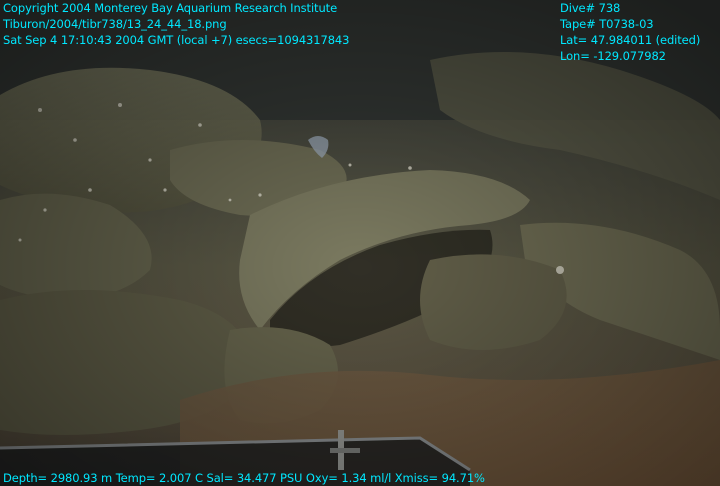 The height and width of the screenshot is (486, 720). Describe the element at coordinates (115, 24) in the screenshot. I see `image-path-text: Tiburon/2004/tibr738/13_24_44_18.png` at that location.